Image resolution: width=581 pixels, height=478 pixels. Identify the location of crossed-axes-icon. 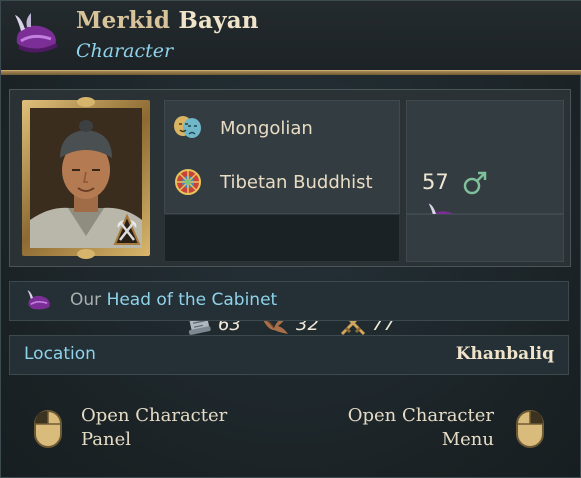
(127, 229).